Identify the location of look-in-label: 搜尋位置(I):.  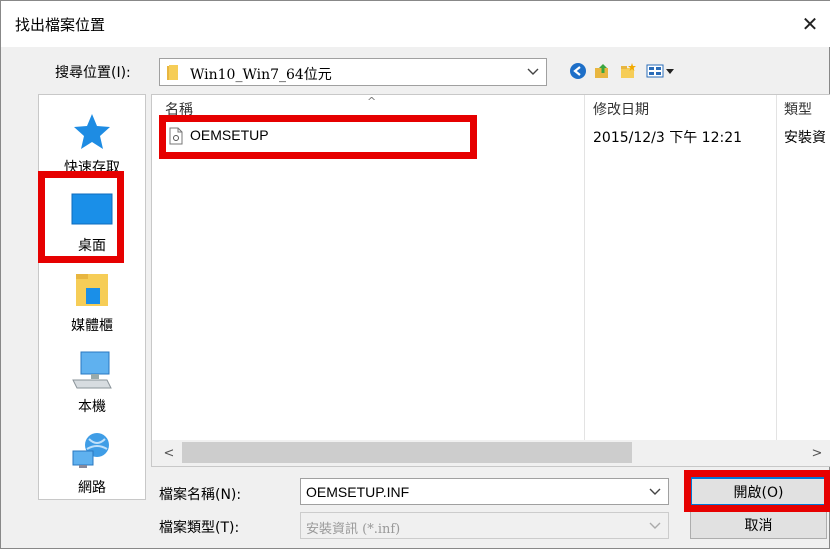
(93, 73).